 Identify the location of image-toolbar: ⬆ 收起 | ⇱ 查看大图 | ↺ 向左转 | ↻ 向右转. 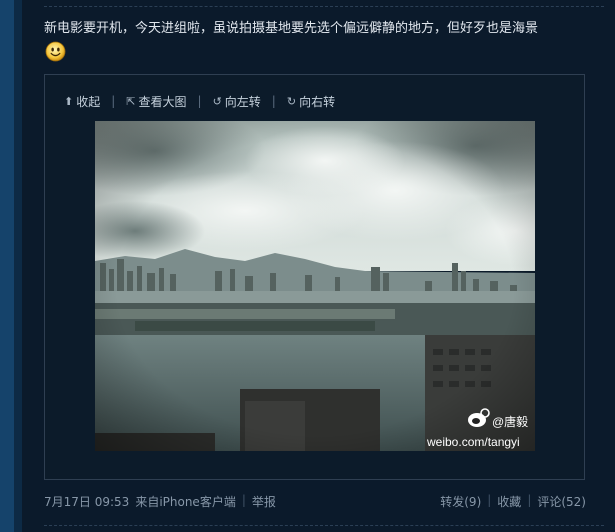
(199, 101).